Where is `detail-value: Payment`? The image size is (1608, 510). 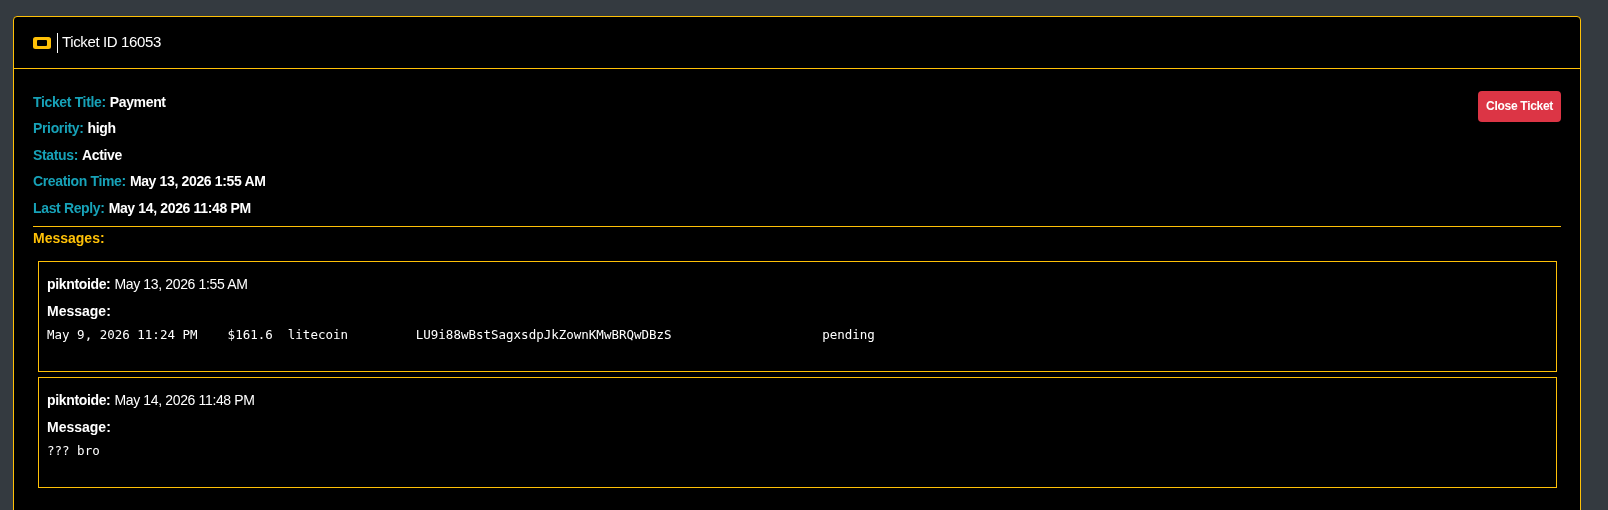 detail-value: Payment is located at coordinates (137, 102).